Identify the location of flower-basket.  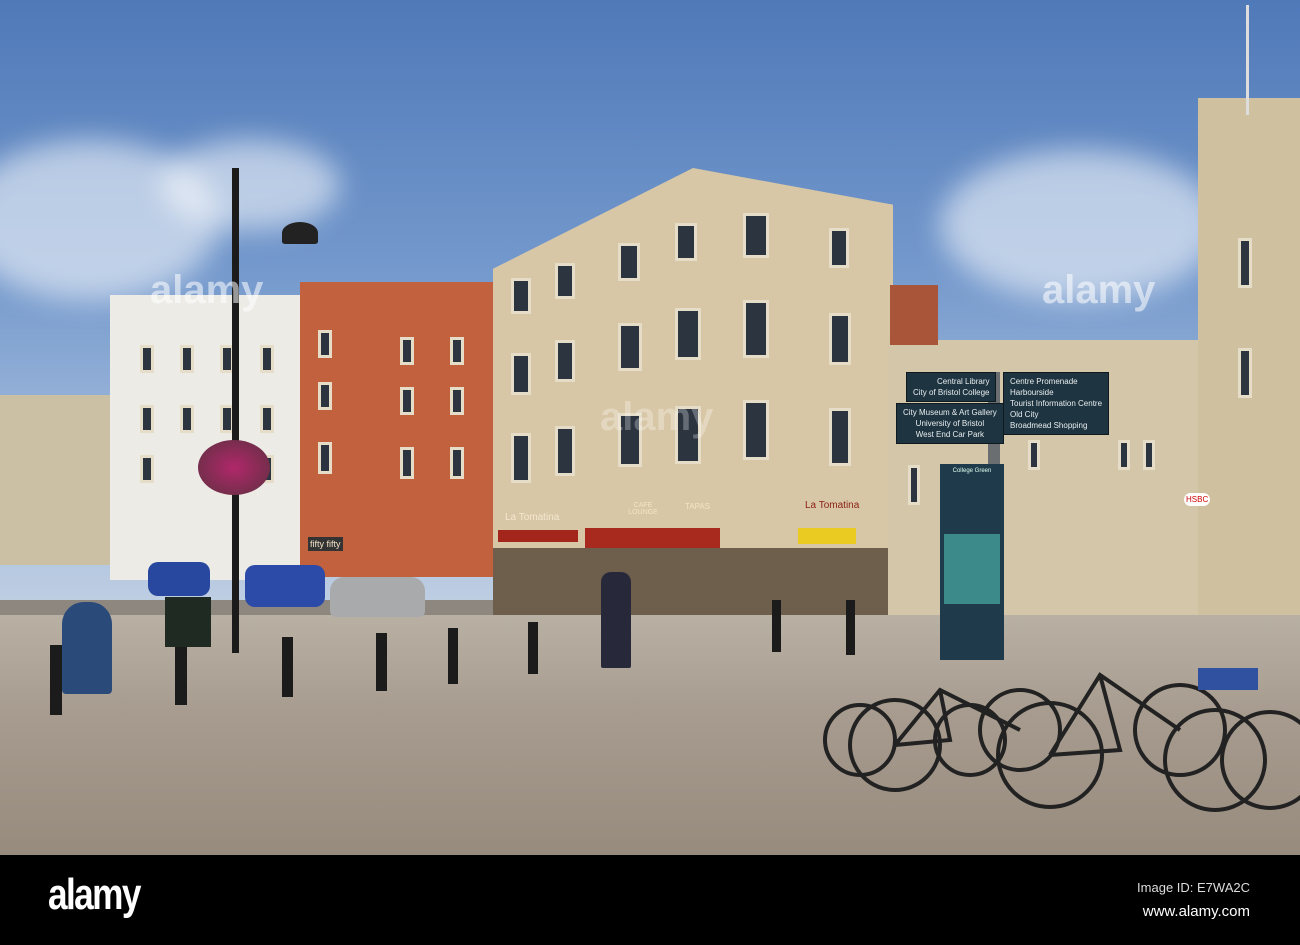
(234, 467).